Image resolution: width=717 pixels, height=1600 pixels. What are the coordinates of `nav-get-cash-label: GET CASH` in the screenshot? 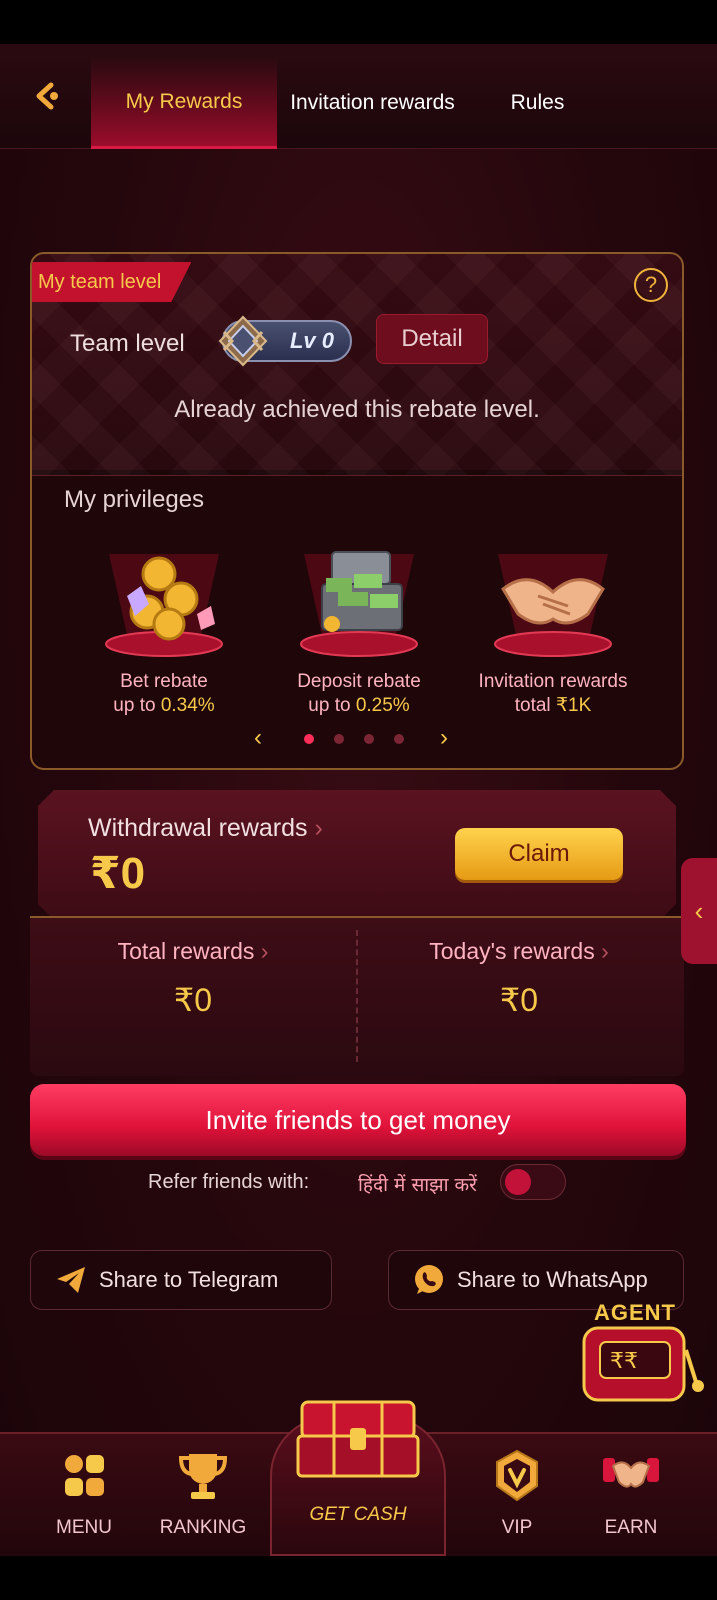 It's located at (358, 1514).